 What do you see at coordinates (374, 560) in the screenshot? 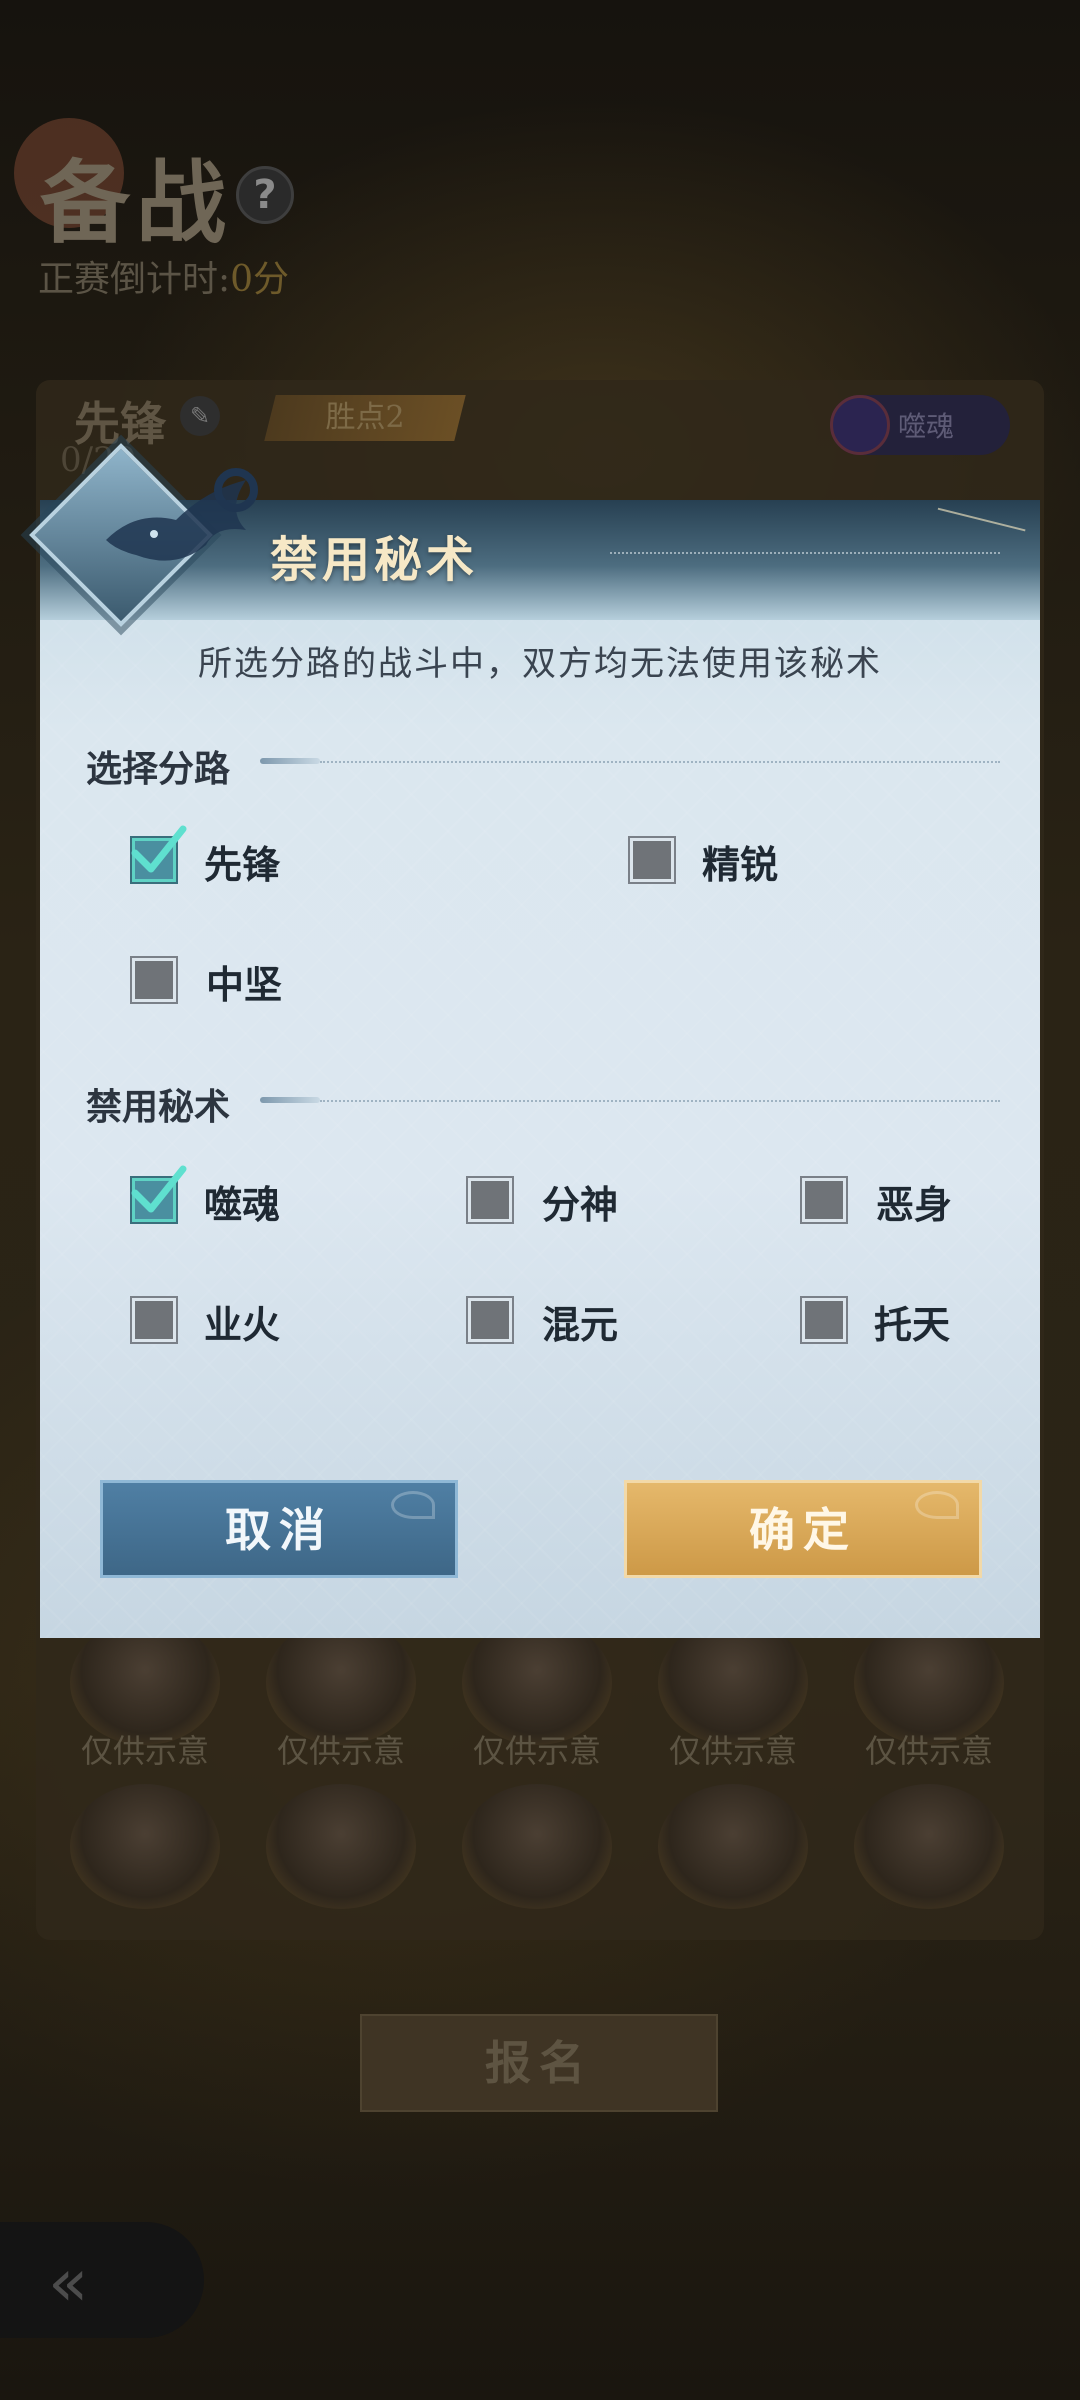
I see `dialog-title: 禁用秘术` at bounding box center [374, 560].